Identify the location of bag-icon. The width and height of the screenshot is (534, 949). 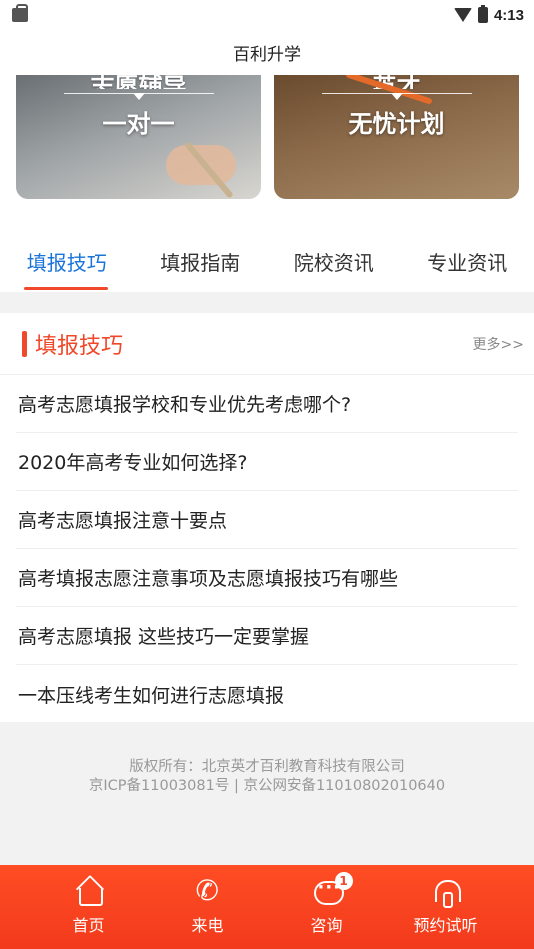
(20, 13).